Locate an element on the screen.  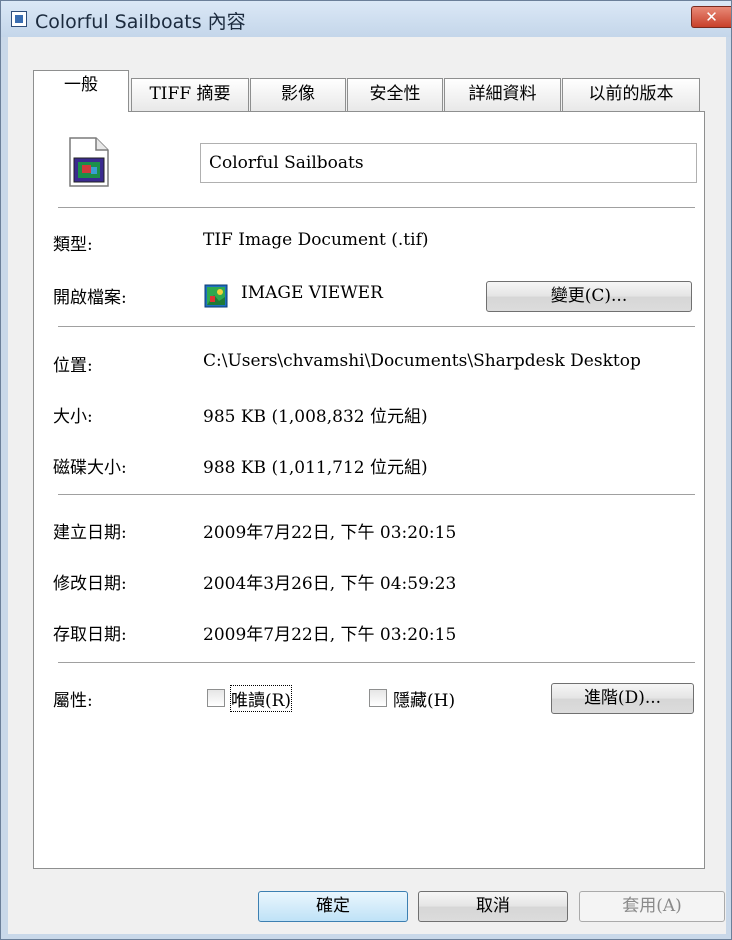
apply-button: 套用(A) is located at coordinates (652, 906).